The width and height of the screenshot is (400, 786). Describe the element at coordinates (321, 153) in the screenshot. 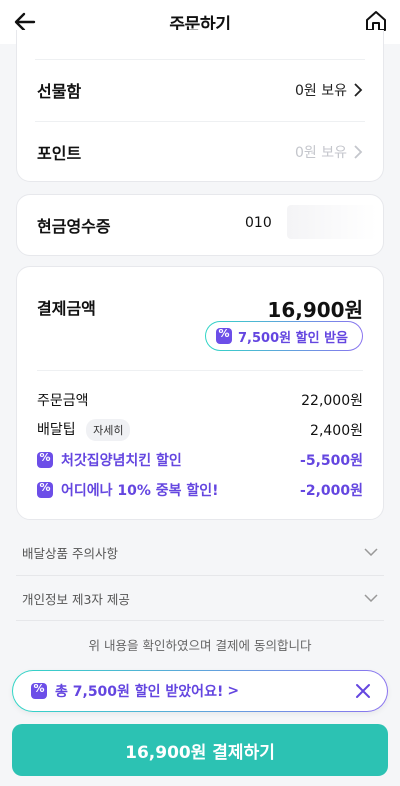

I see `points-balance: 0원 보유` at that location.